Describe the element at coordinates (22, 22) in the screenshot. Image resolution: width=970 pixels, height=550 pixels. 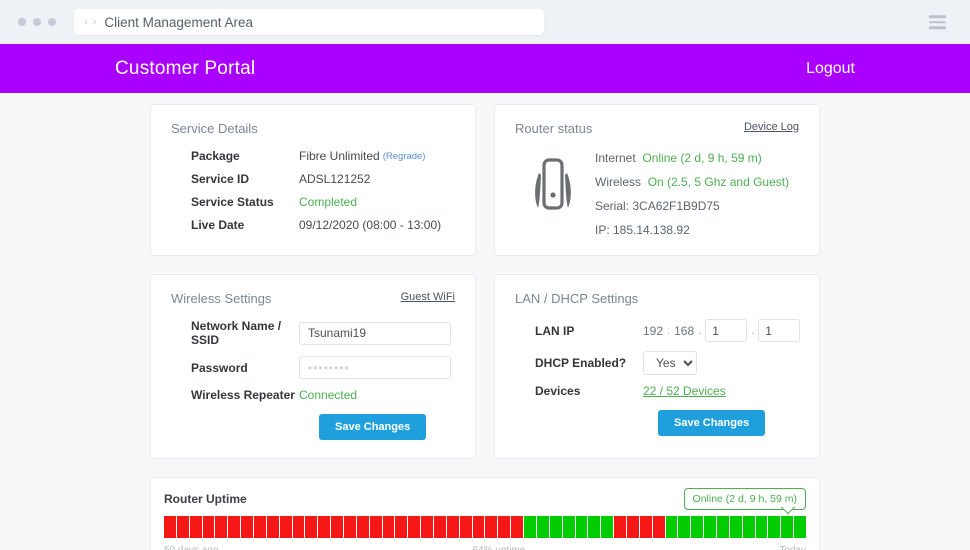
I see `window-close-dot` at that location.